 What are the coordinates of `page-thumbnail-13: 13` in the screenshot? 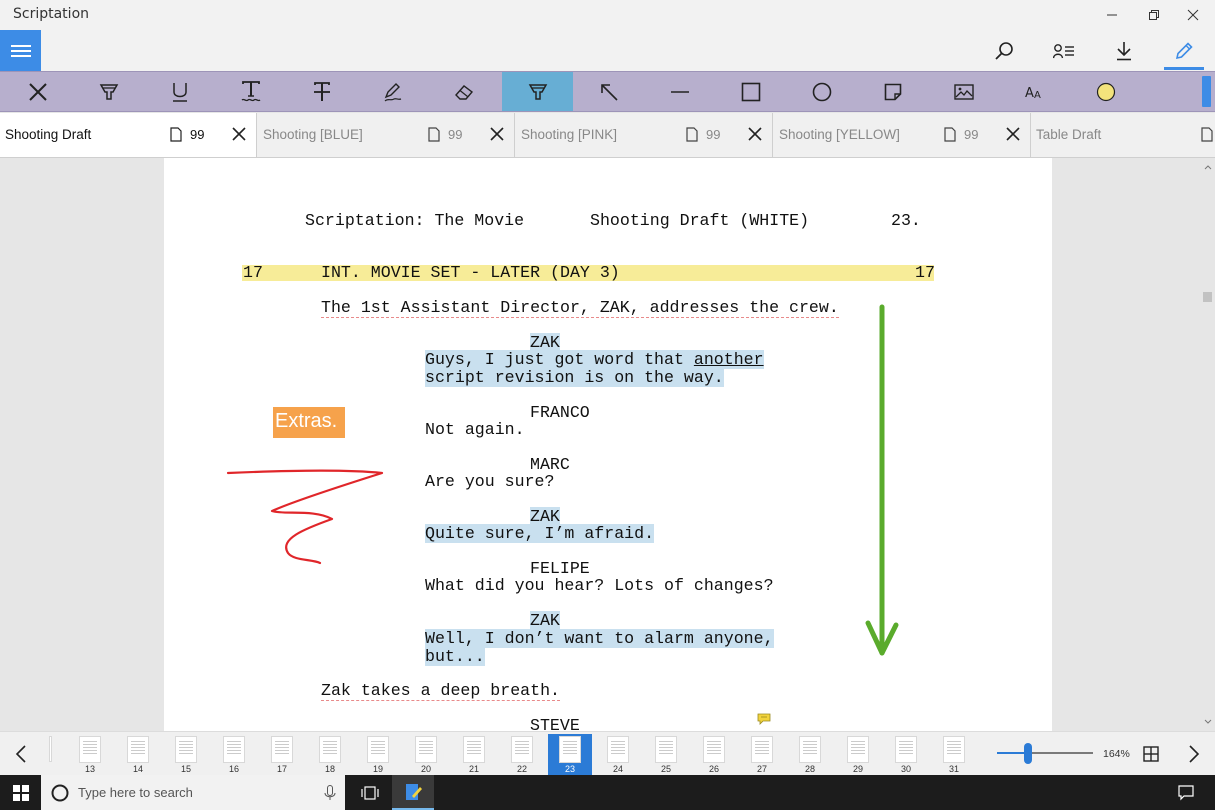 It's located at (90, 754).